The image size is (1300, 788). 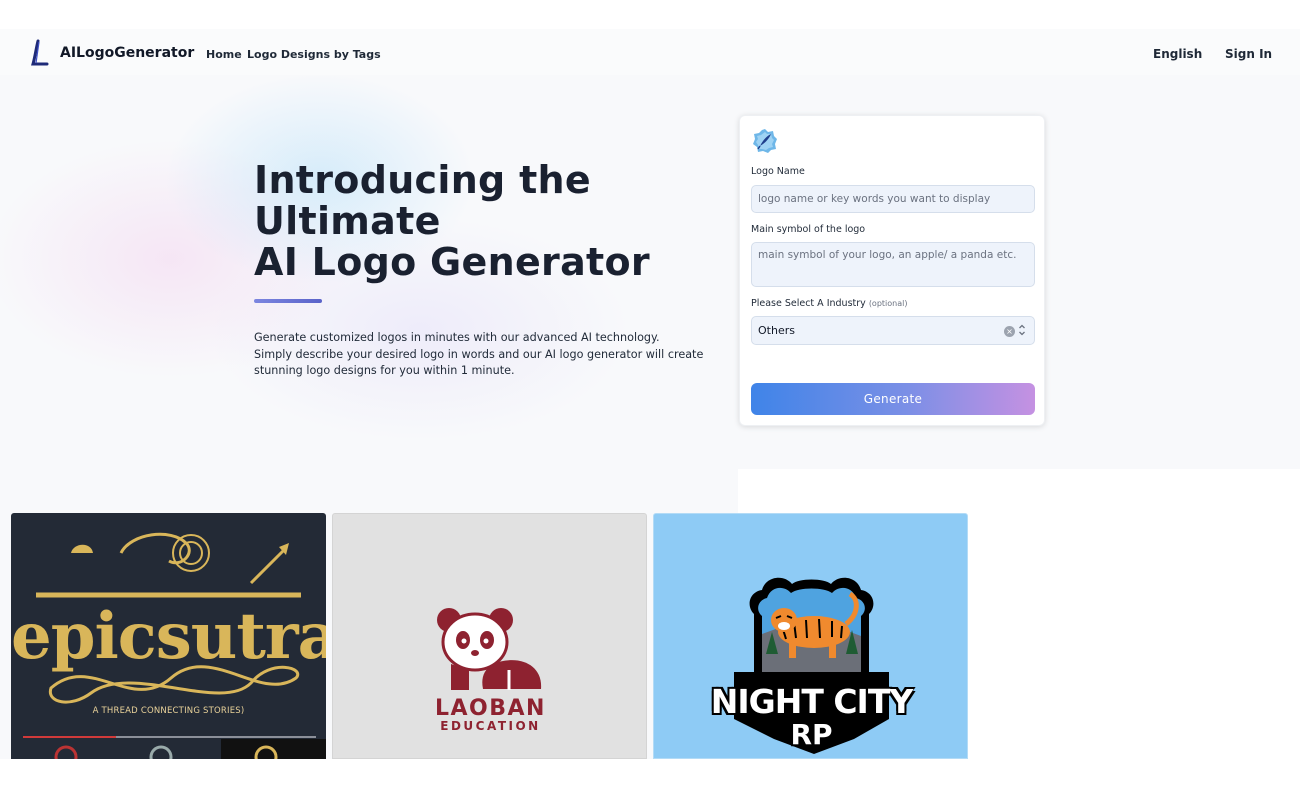 What do you see at coordinates (765, 141) in the screenshot?
I see `magic-quill-icon` at bounding box center [765, 141].